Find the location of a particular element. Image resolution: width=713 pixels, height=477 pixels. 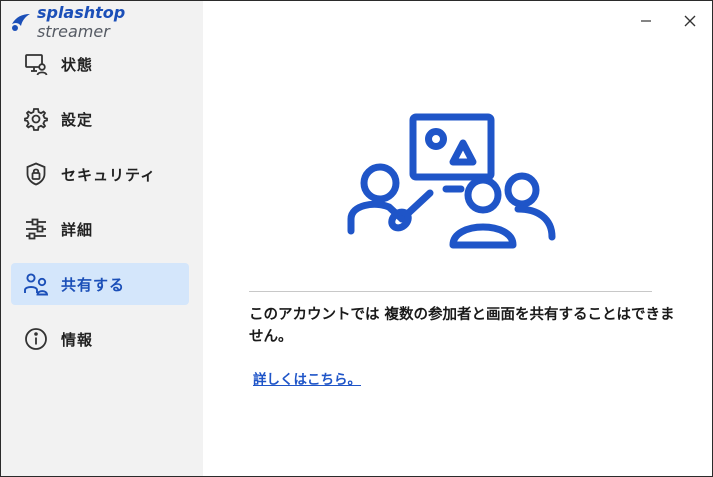

sidebar-item-status: 状態 is located at coordinates (100, 64).